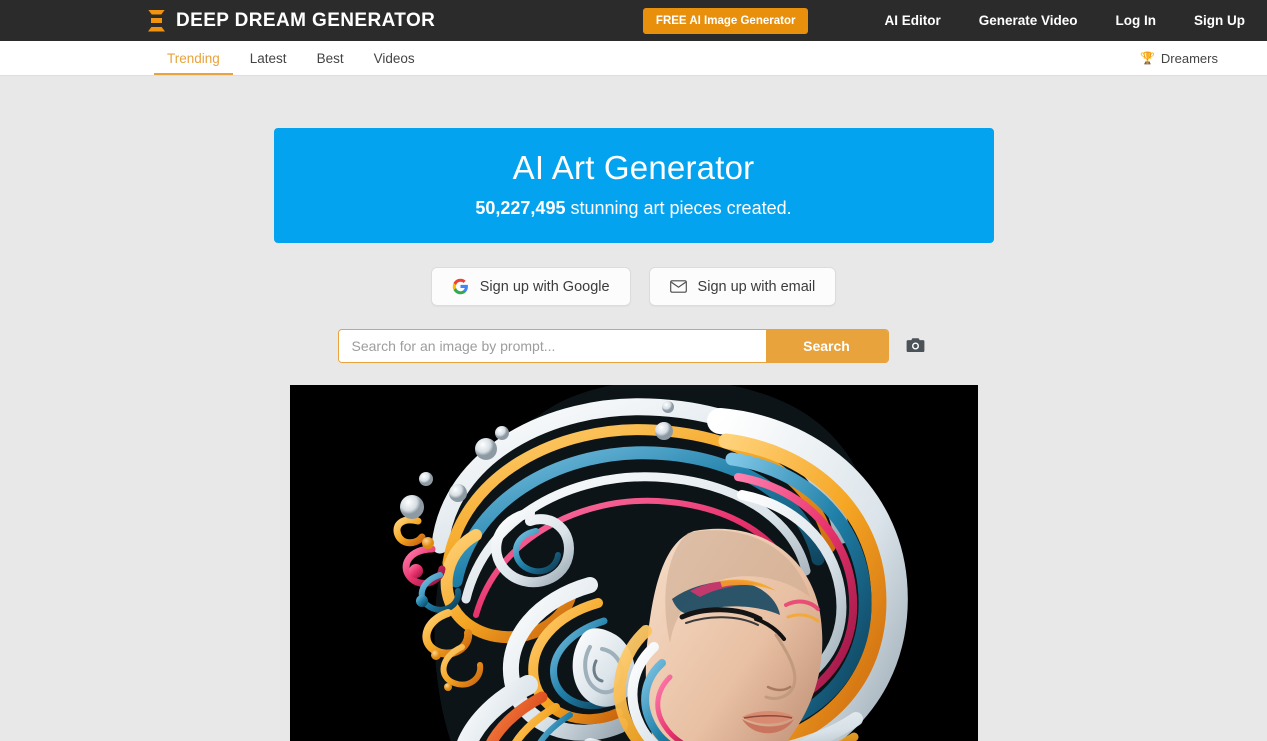 This screenshot has width=1267, height=741. I want to click on sign-up-with-email-label: Sign up with email, so click(756, 286).